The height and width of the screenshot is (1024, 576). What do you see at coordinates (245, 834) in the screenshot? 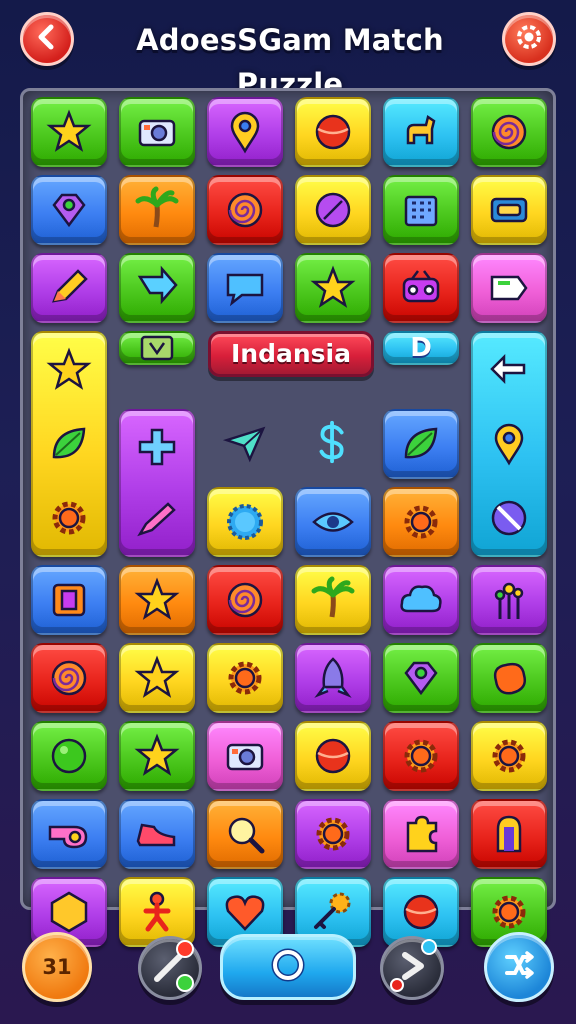
I see `tile-magnifier` at bounding box center [245, 834].